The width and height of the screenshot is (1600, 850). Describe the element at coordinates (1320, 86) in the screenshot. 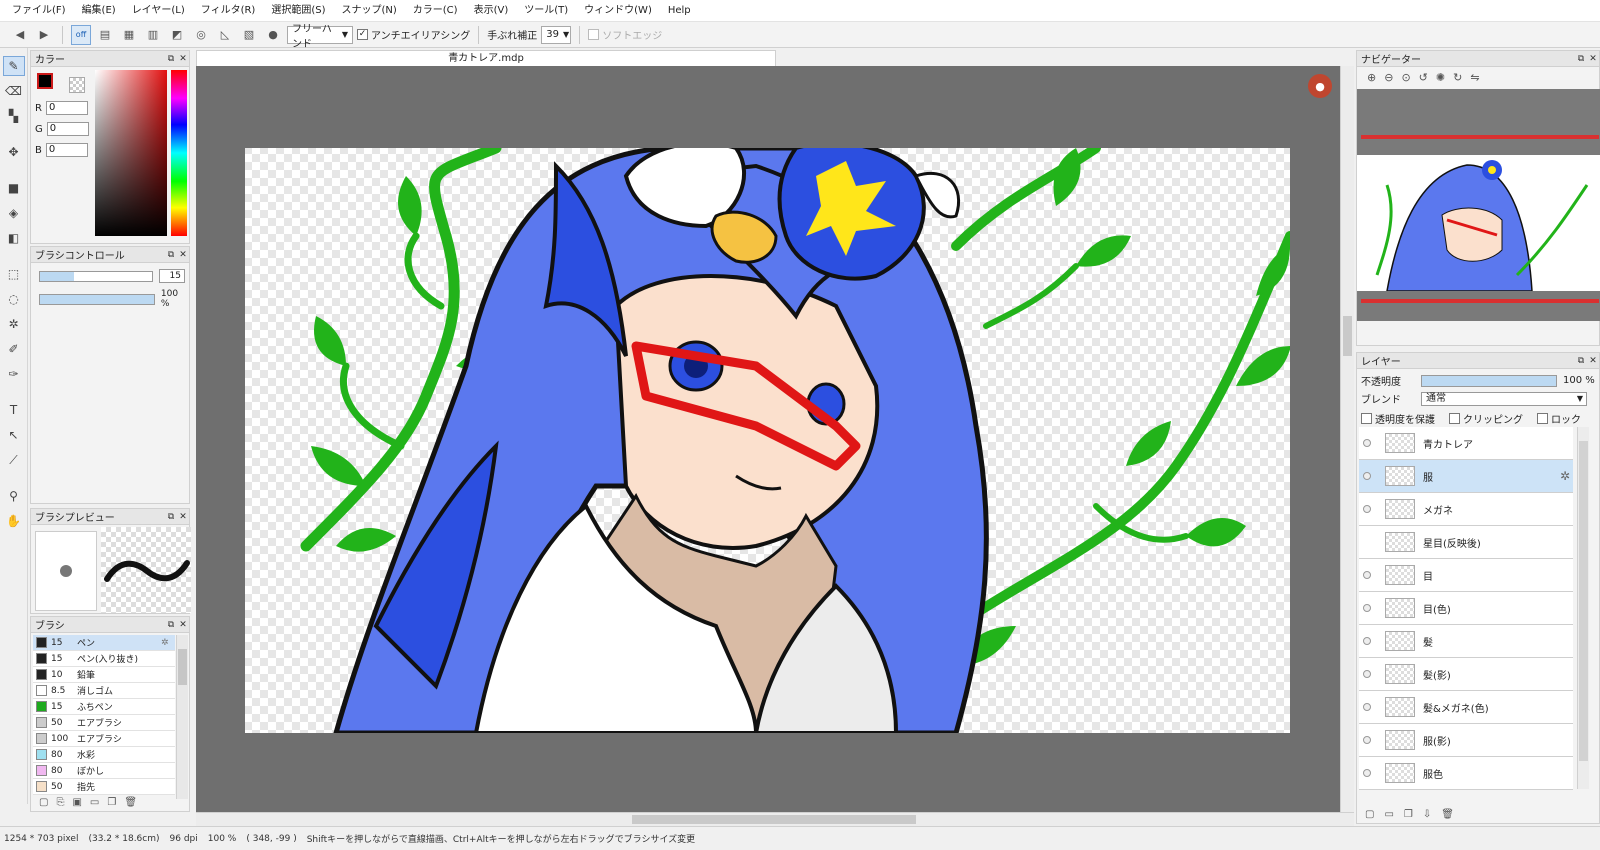

I see `mascot-icon: ●` at that location.